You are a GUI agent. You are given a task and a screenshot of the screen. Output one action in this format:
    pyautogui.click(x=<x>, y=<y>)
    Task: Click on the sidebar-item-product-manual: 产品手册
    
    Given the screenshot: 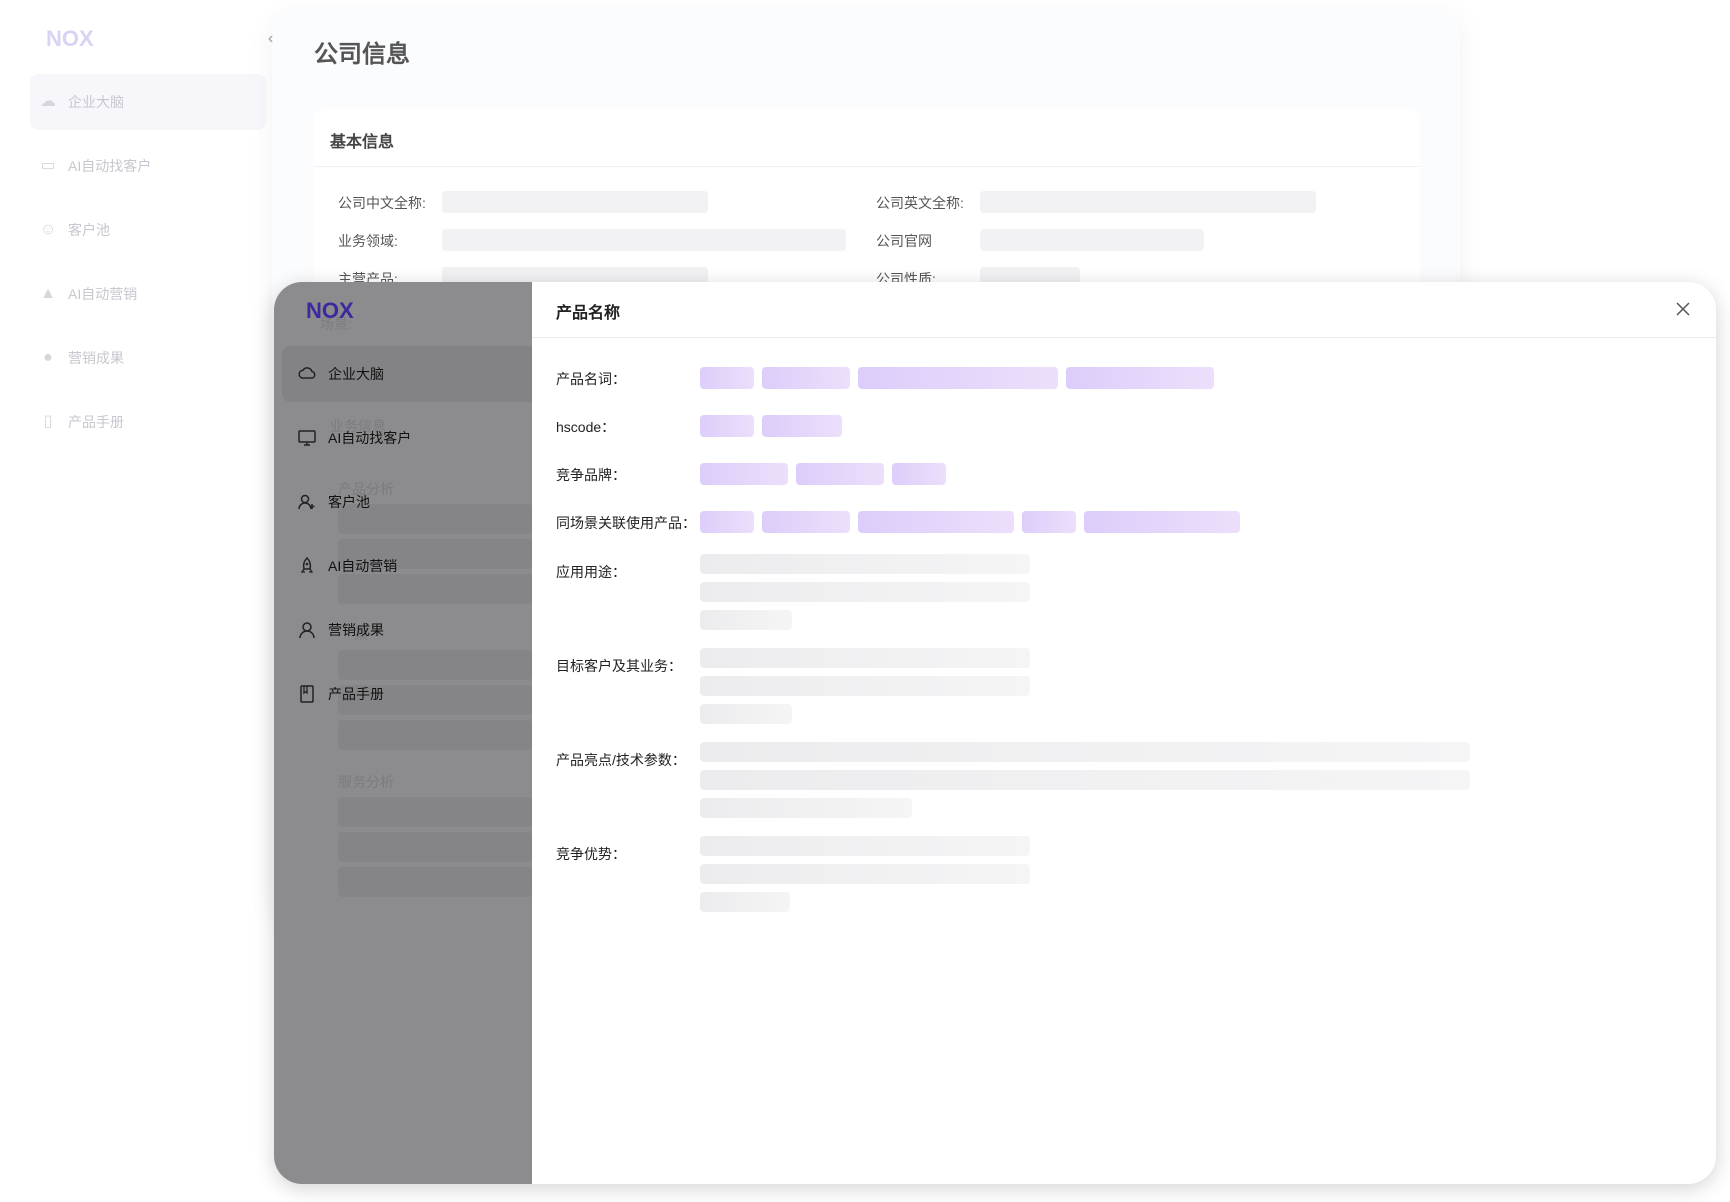 What is the action you would take?
    pyautogui.click(x=407, y=694)
    